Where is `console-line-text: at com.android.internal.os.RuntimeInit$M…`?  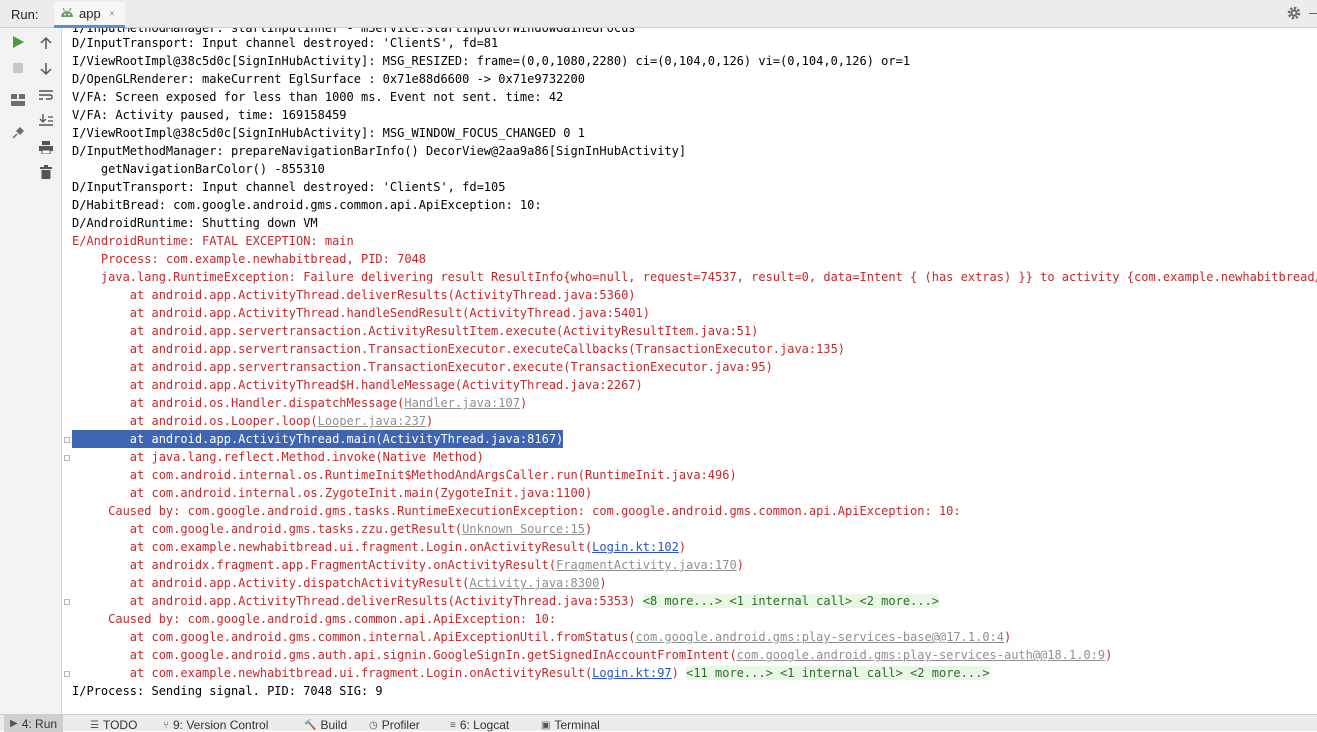 console-line-text: at com.android.internal.os.RuntimeInit$M… is located at coordinates (404, 475).